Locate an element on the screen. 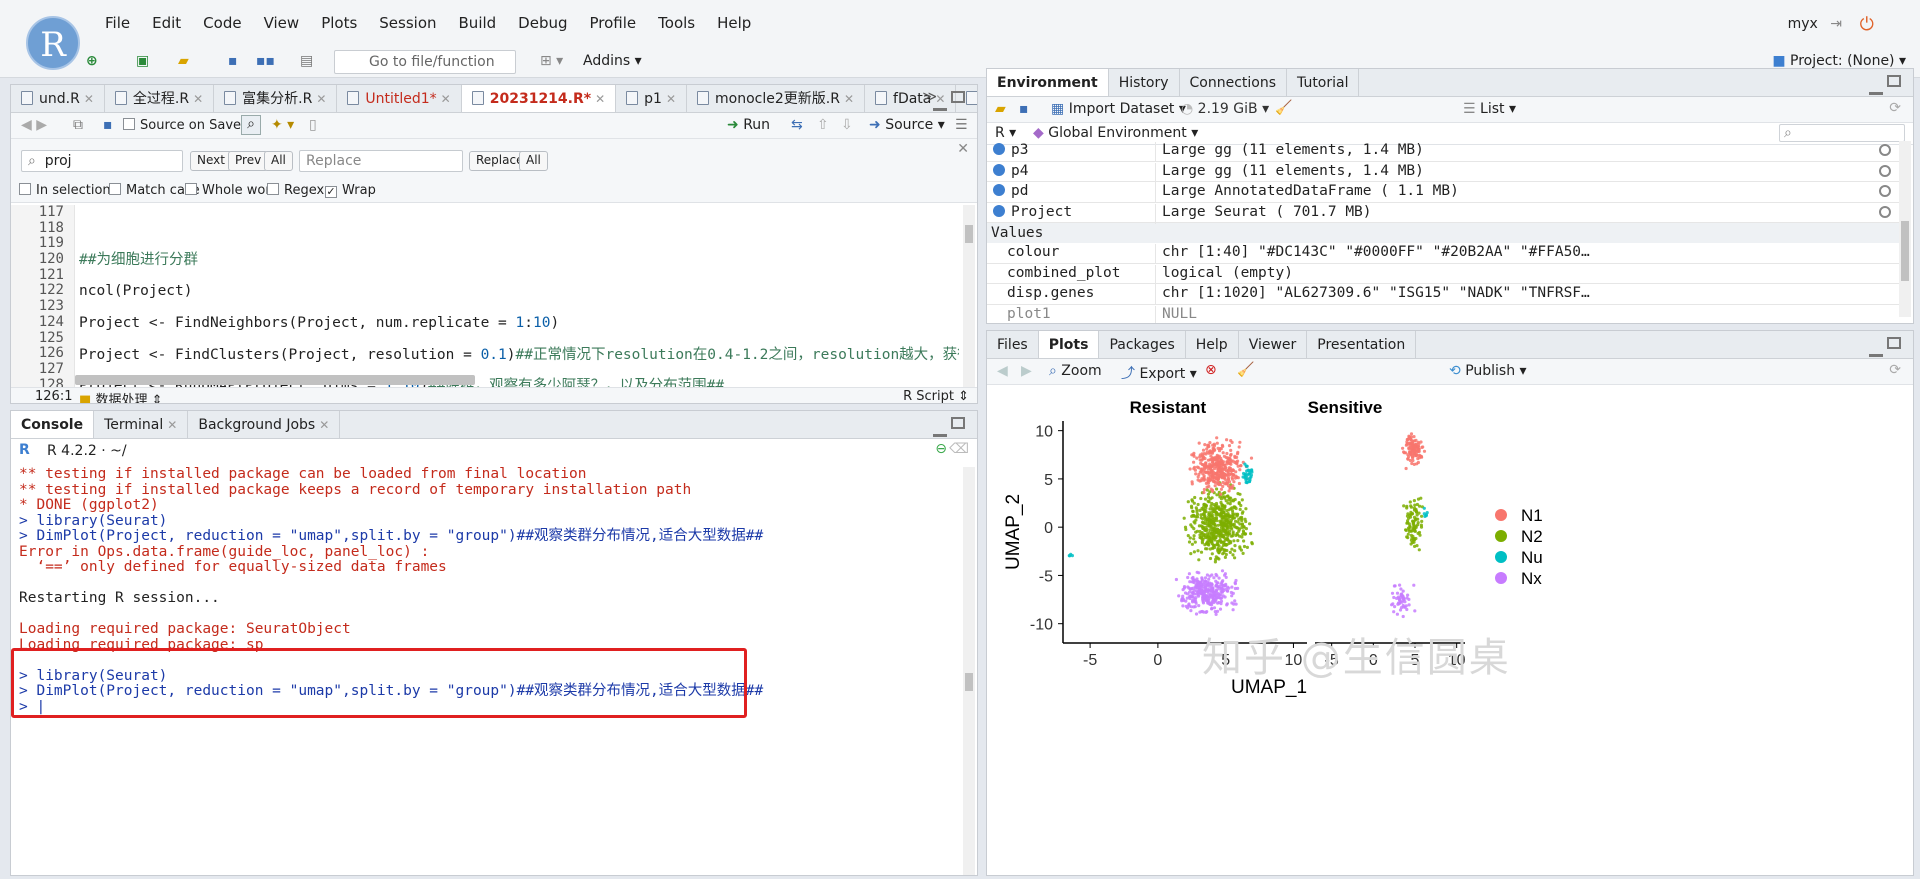 This screenshot has height=879, width=1920. new-project-icon: ▣ is located at coordinates (142, 61).